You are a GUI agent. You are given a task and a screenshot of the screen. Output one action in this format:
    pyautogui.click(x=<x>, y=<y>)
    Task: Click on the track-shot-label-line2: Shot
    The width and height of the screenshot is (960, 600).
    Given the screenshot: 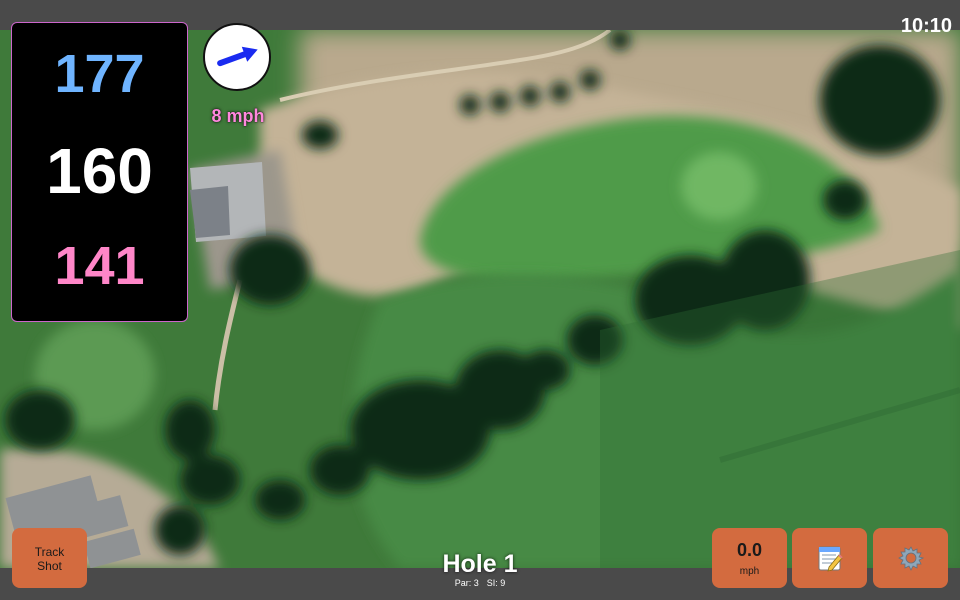 What is the action you would take?
    pyautogui.click(x=49, y=566)
    